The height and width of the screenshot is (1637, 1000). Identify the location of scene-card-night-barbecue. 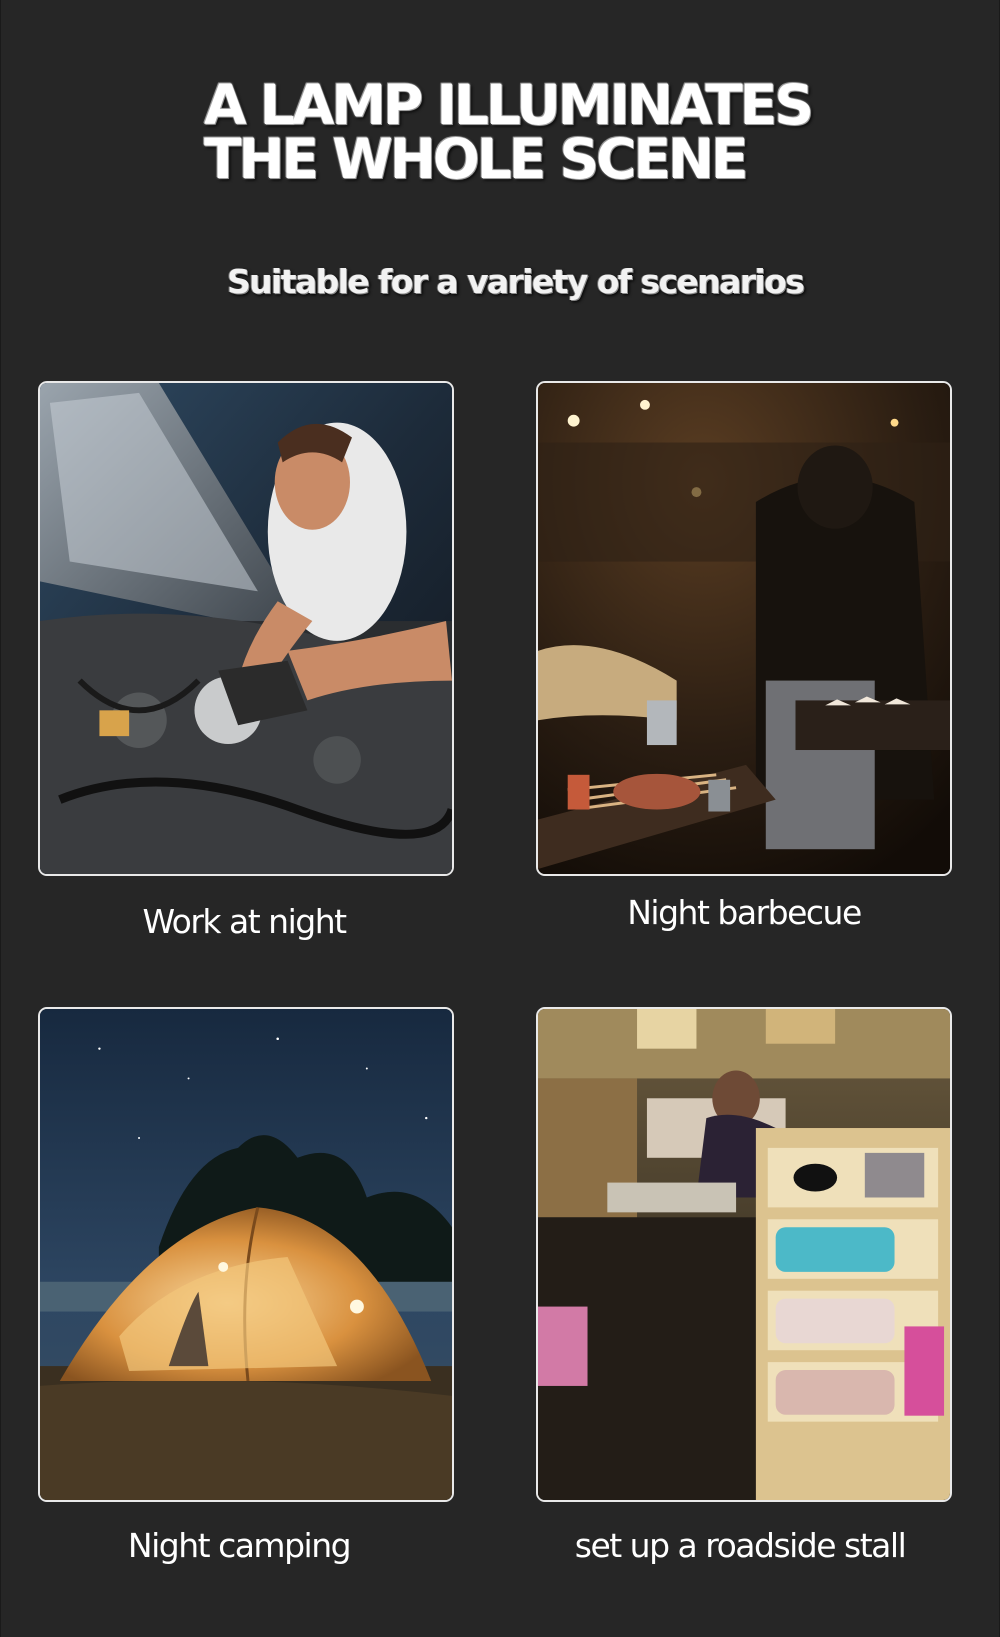
(744, 628).